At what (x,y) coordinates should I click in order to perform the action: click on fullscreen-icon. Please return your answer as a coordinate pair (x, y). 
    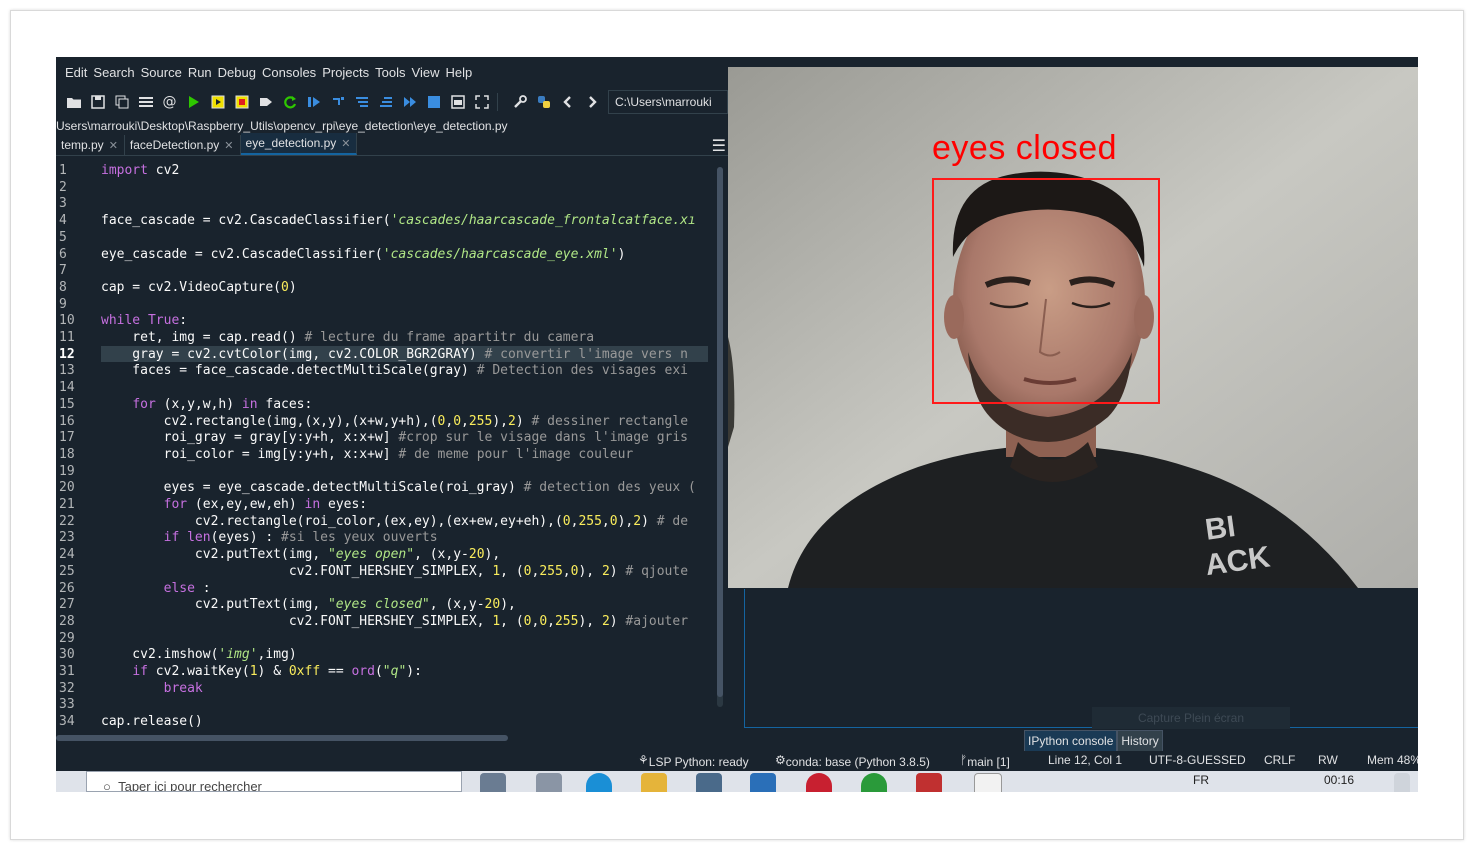
    Looking at the image, I should click on (481, 102).